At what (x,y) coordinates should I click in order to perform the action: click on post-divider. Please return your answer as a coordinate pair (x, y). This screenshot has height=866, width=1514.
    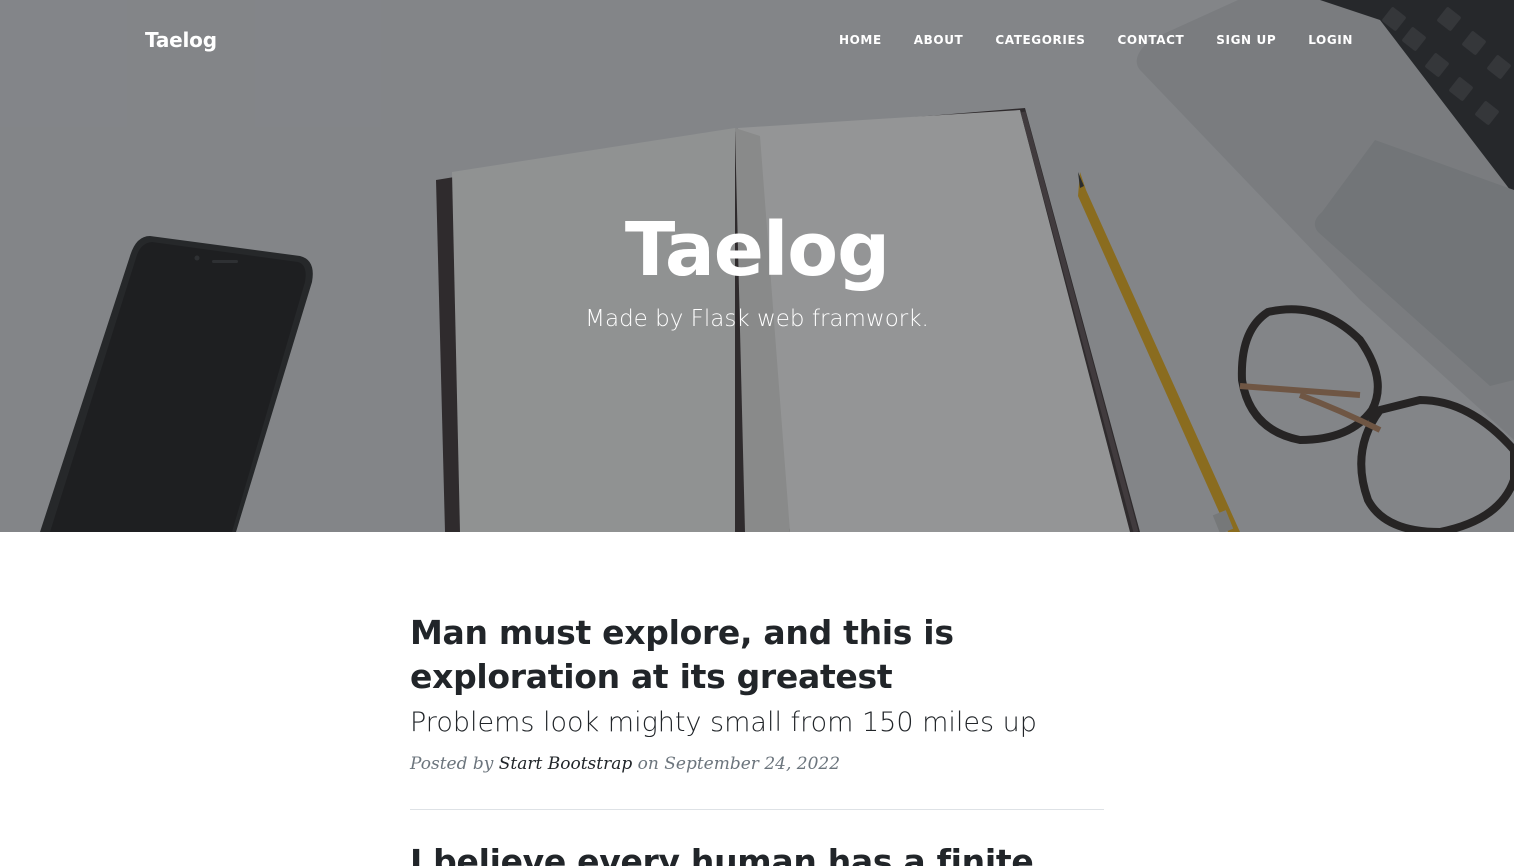
    Looking at the image, I should click on (757, 809).